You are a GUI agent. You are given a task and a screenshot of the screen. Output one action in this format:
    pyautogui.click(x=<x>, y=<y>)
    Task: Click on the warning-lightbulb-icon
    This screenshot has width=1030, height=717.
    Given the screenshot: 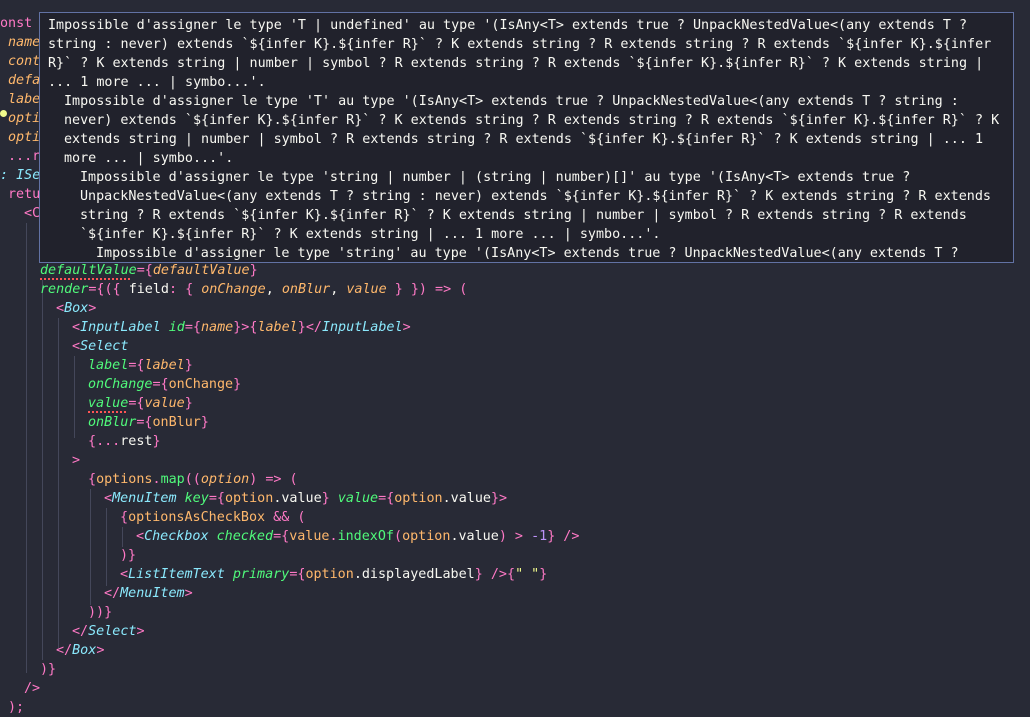 What is the action you would take?
    pyautogui.click(x=3, y=113)
    